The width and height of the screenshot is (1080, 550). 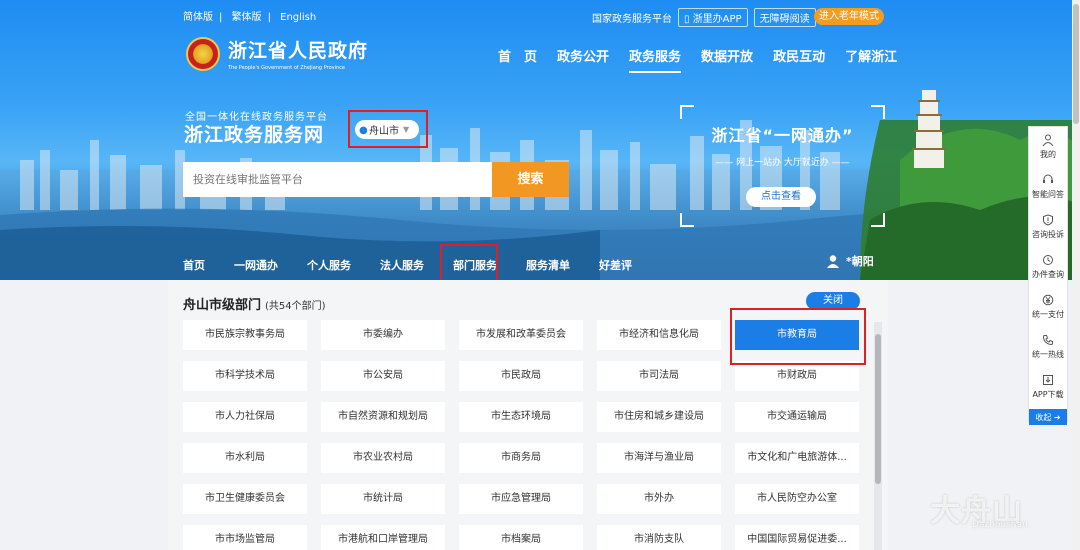 I want to click on one-stop-banner: 浙江省“一网通办” —— 网上一站办 大厅就近办 —— 点击查看, so click(x=782, y=166).